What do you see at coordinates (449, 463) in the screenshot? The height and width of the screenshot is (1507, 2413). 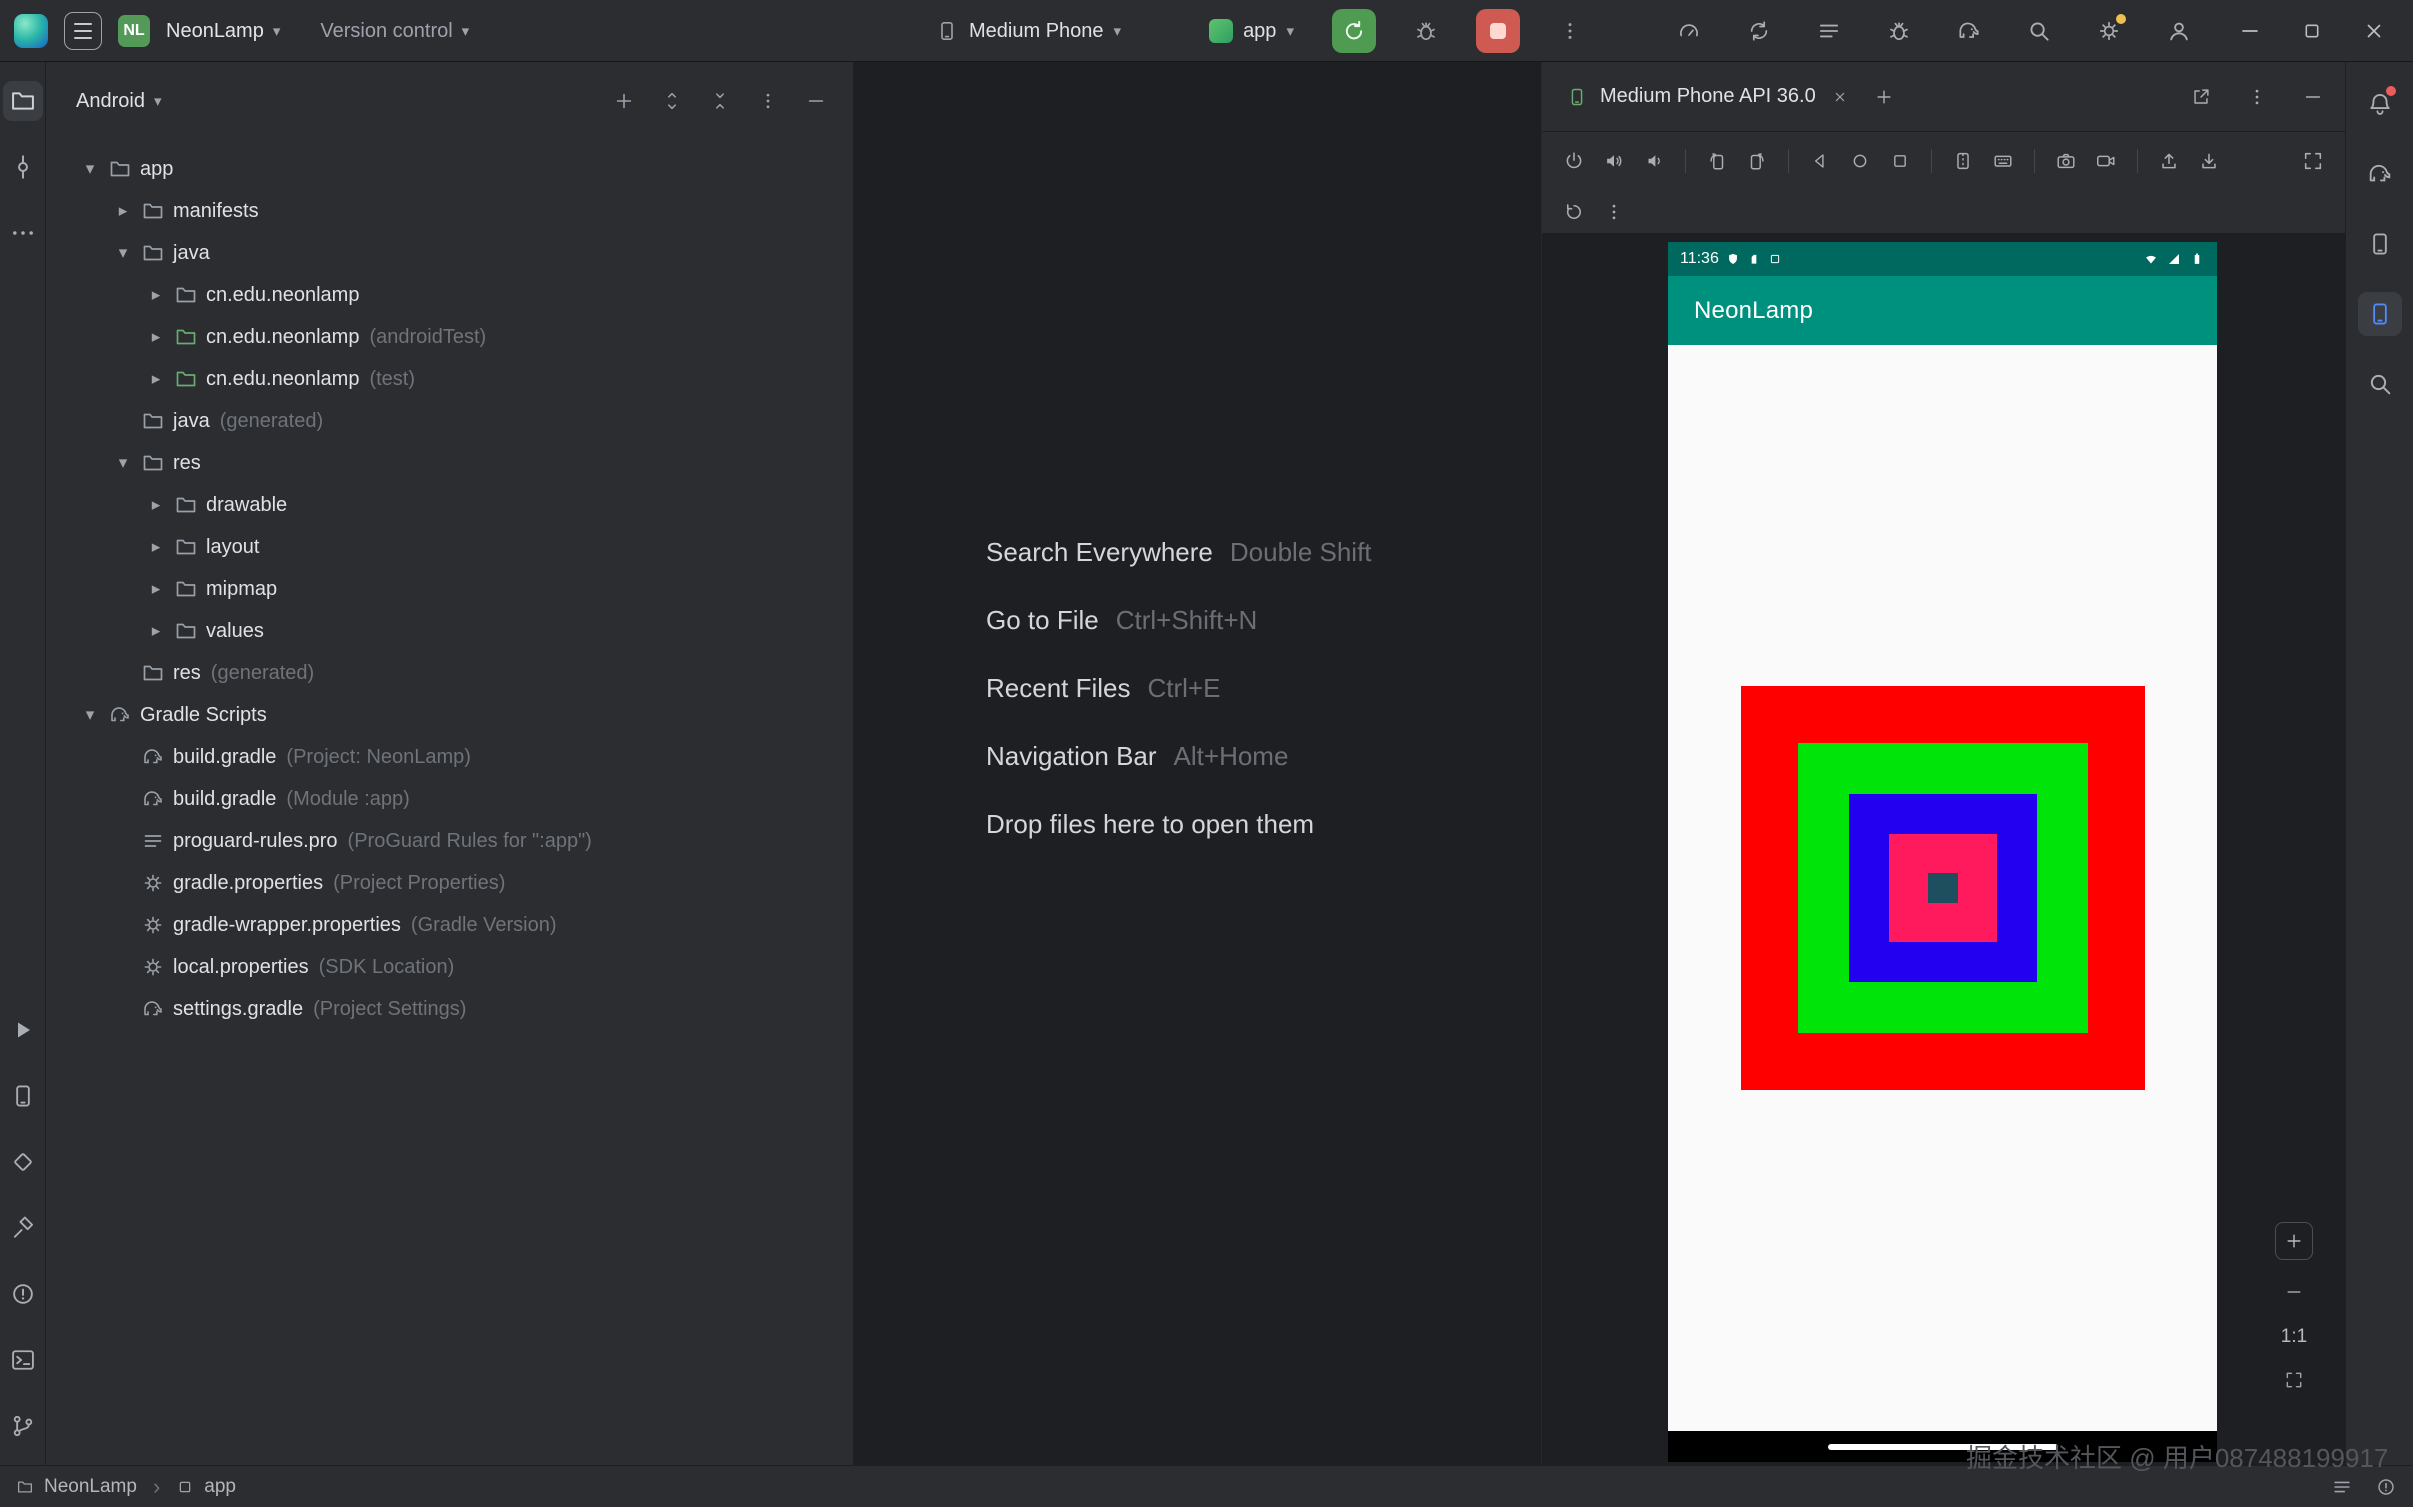 I see `tree-item-res: ▾ res` at bounding box center [449, 463].